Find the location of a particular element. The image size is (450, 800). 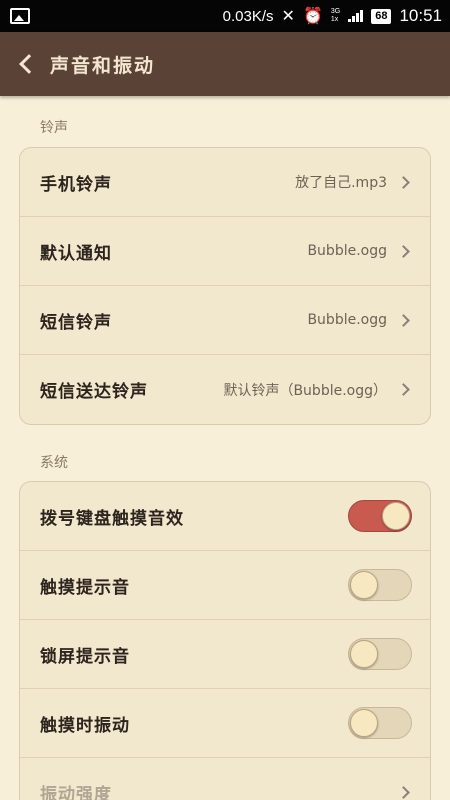

page-title: 声音和振动 is located at coordinates (103, 65).